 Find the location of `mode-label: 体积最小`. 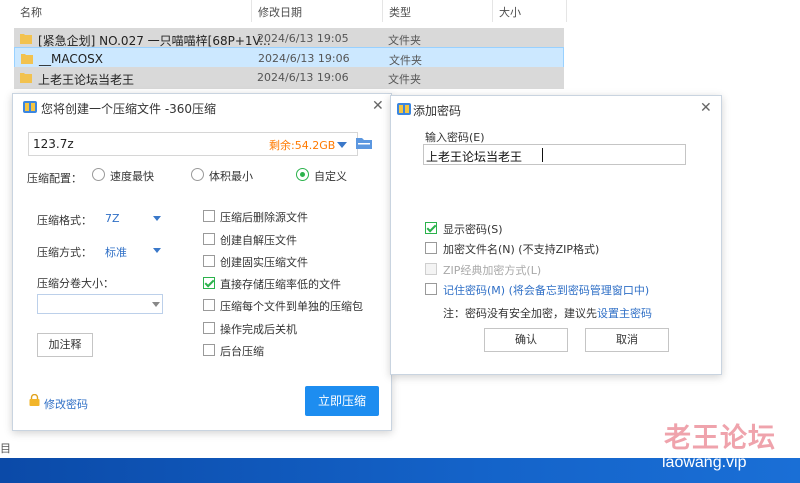

mode-label: 体积最小 is located at coordinates (231, 176).